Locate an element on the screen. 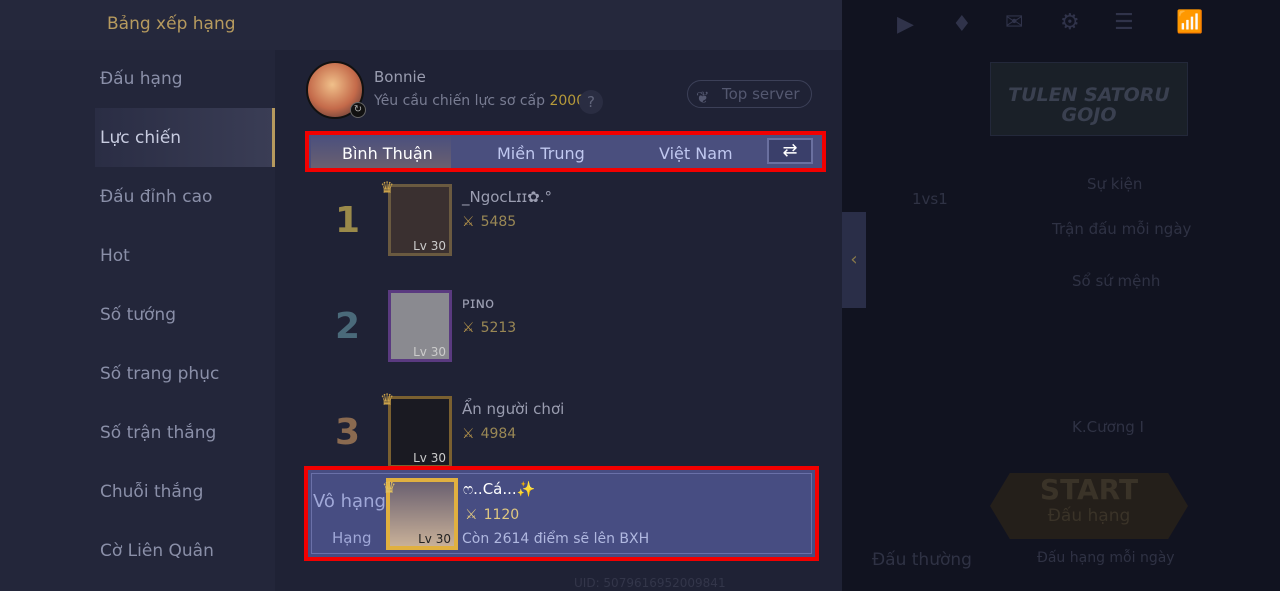  sidebar-item-hot: Hot is located at coordinates (115, 256).